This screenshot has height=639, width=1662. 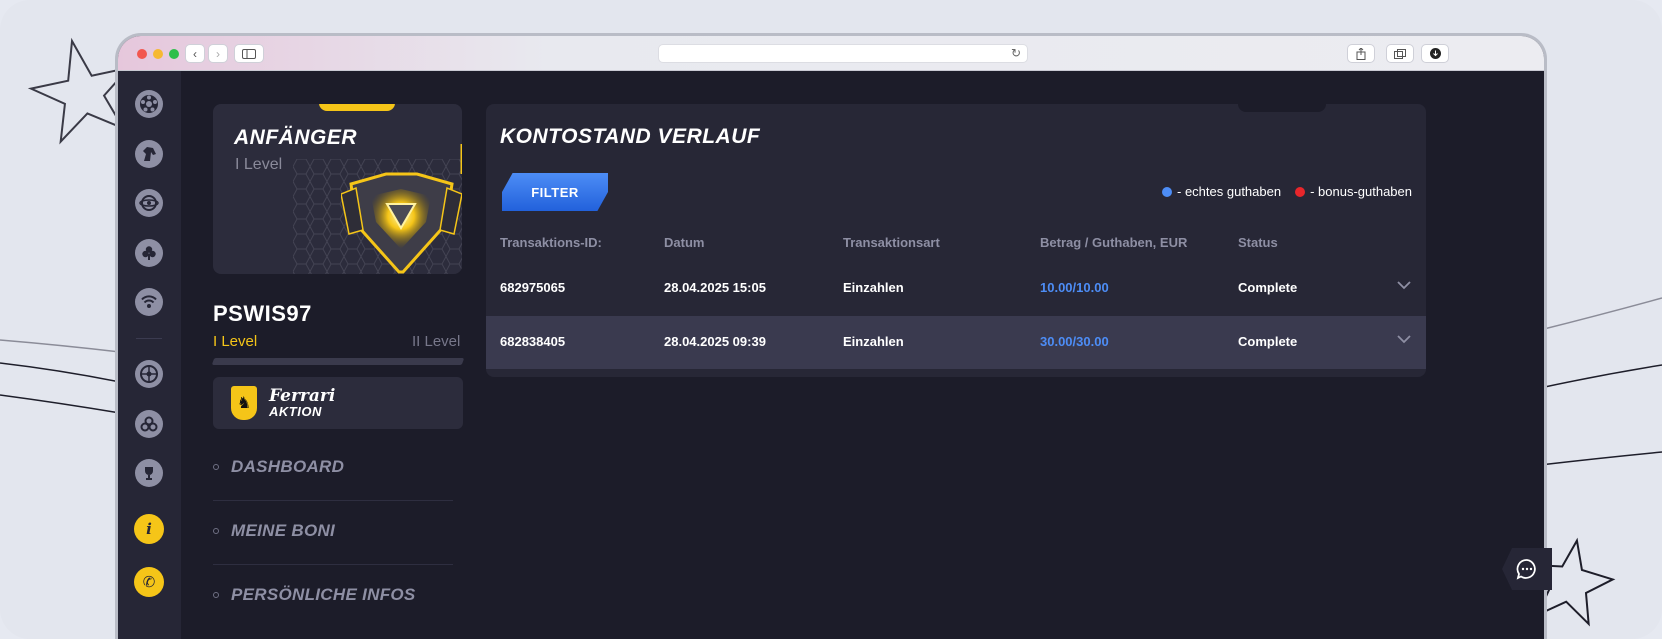 I want to click on next-level-label: II Level, so click(x=436, y=341).